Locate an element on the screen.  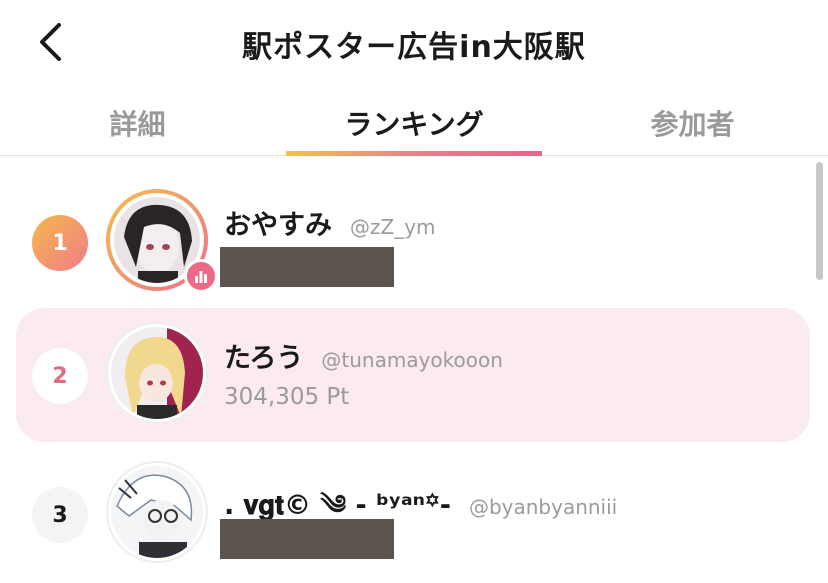
tab-bar: 詳細 ランキング 参加者 is located at coordinates (414, 123).